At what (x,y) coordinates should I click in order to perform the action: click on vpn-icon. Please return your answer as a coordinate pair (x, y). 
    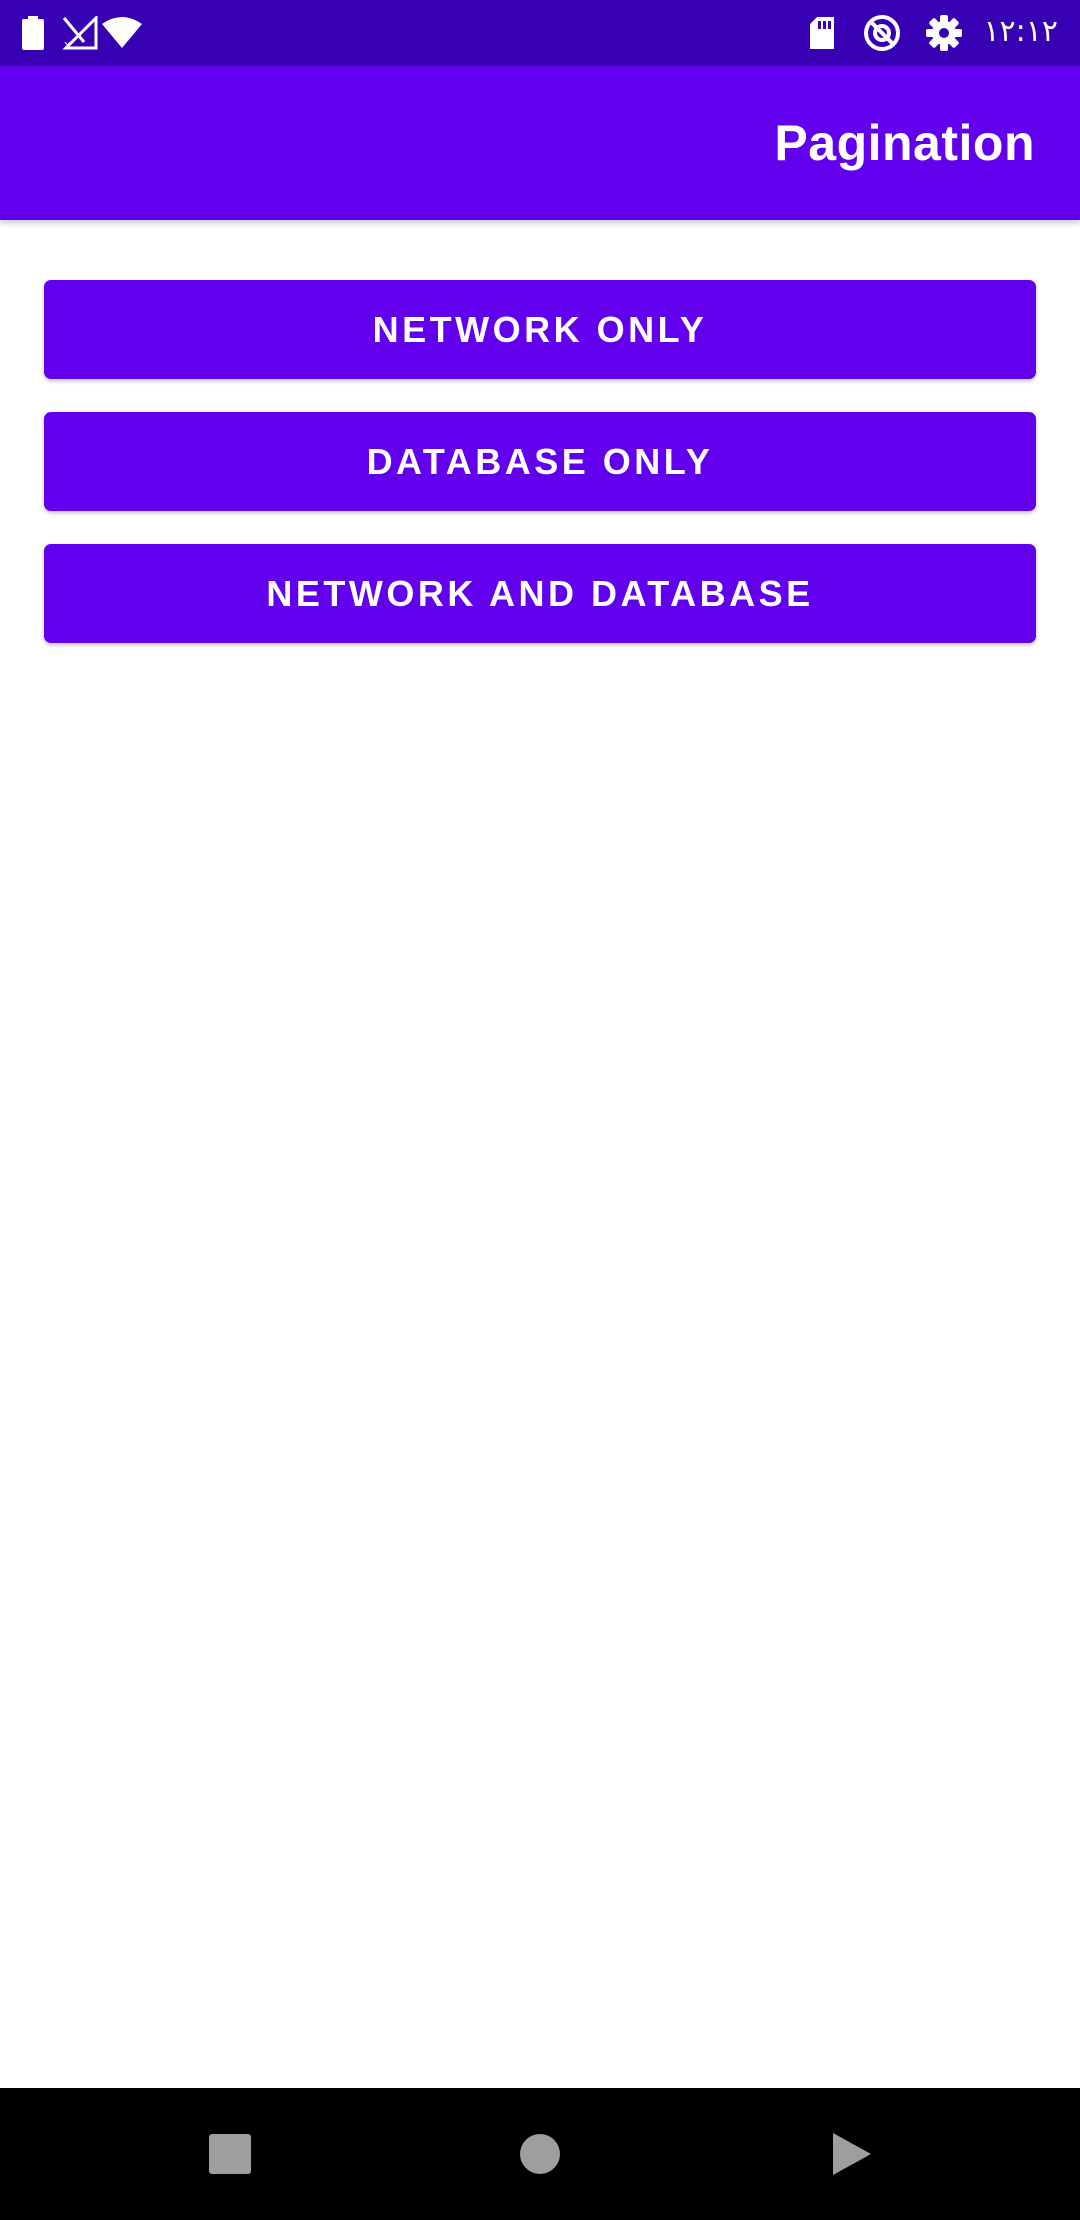
    Looking at the image, I should click on (882, 33).